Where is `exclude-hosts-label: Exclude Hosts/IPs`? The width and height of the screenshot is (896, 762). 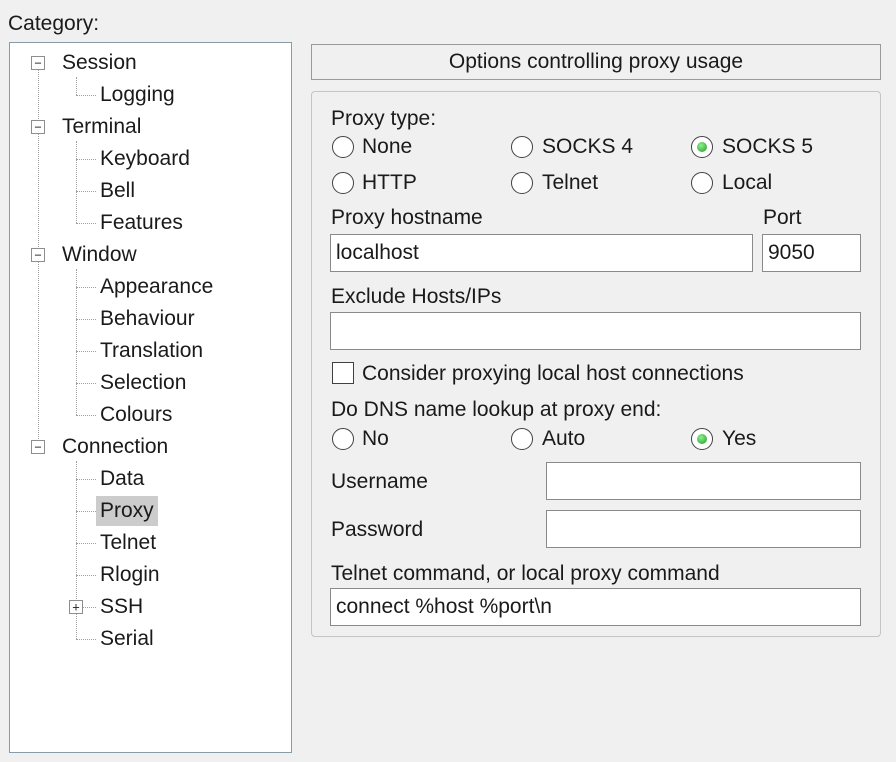 exclude-hosts-label: Exclude Hosts/IPs is located at coordinates (416, 296).